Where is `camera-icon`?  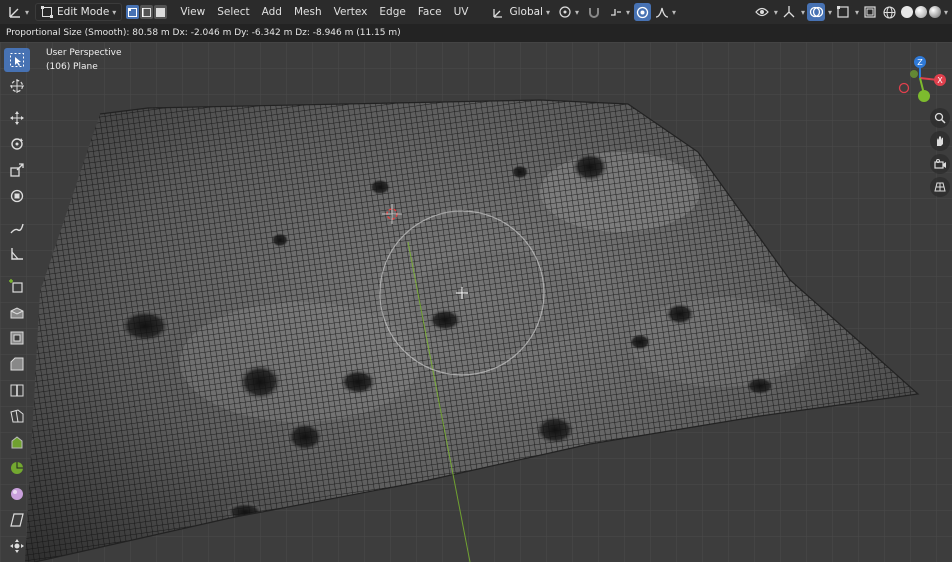 camera-icon is located at coordinates (940, 164).